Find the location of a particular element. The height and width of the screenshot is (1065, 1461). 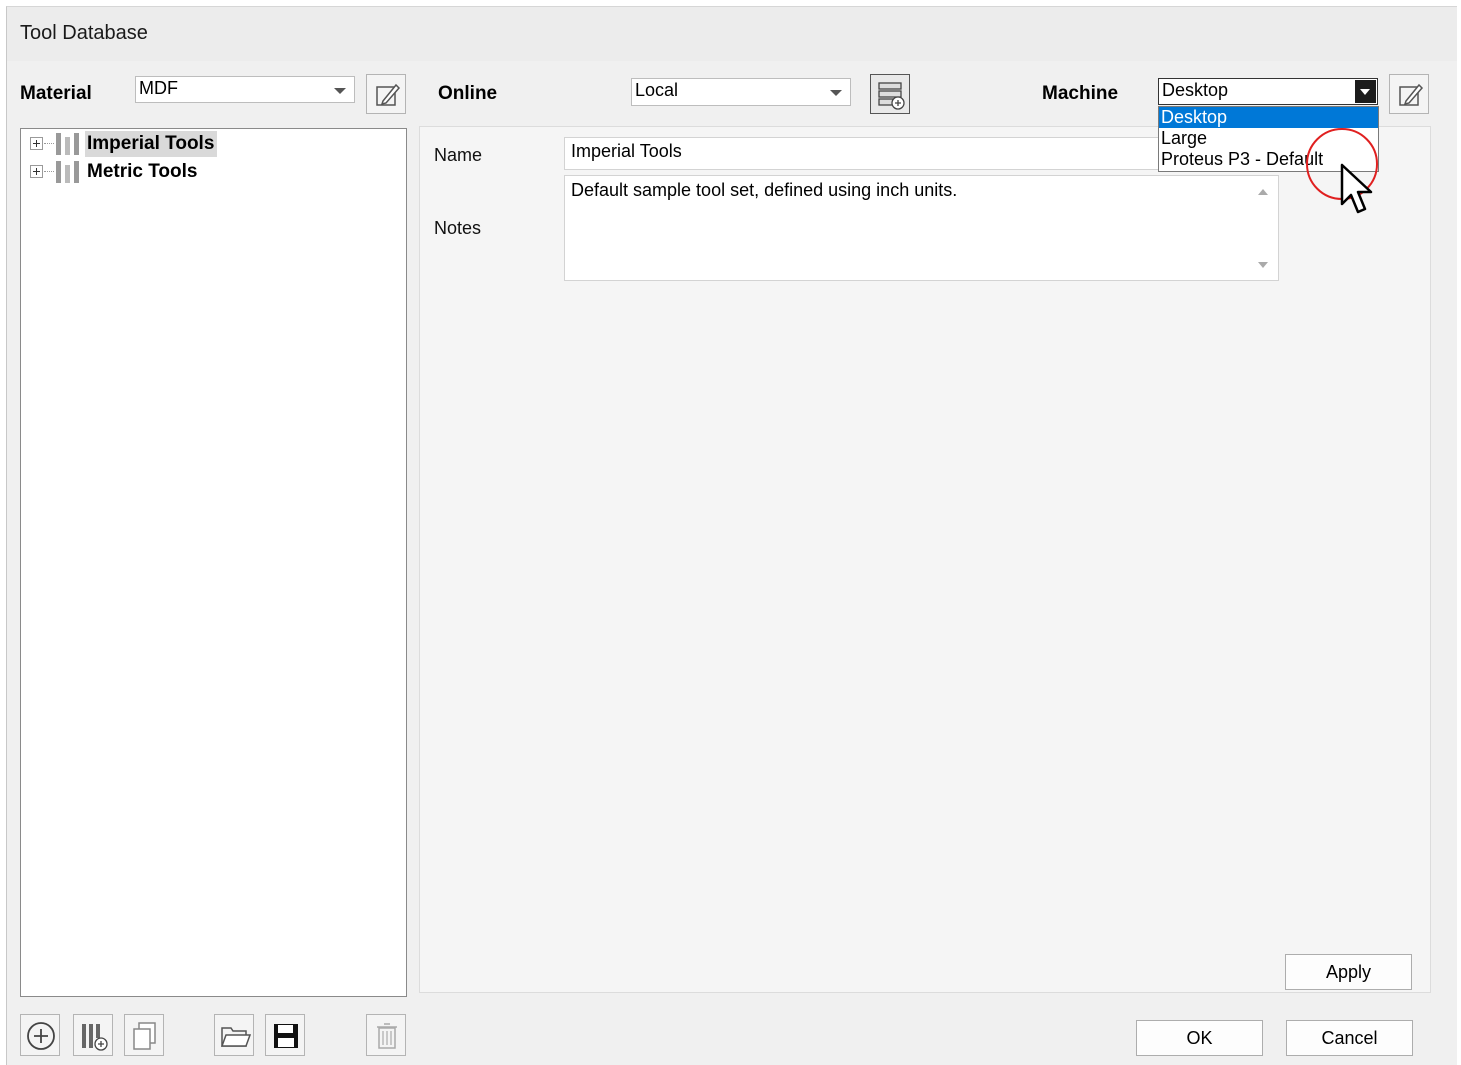

add-circle-icon is located at coordinates (41, 1036).